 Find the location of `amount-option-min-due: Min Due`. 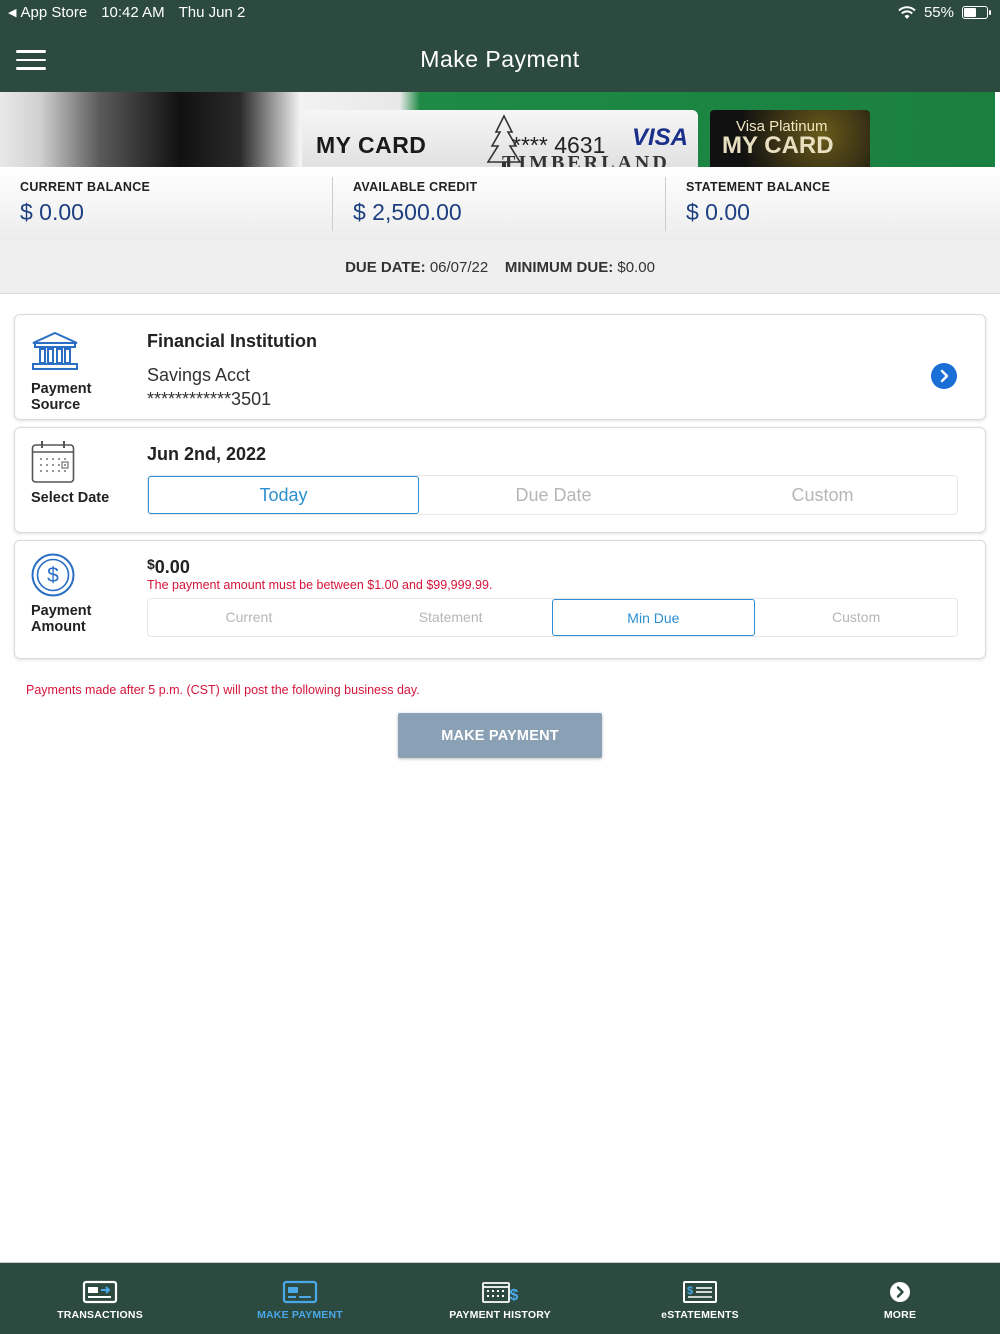

amount-option-min-due: Min Due is located at coordinates (653, 617).